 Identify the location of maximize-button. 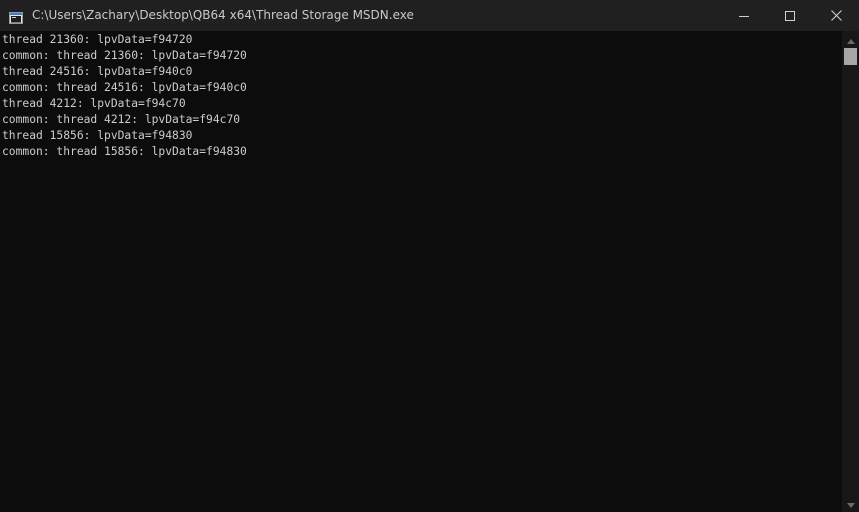
(790, 15).